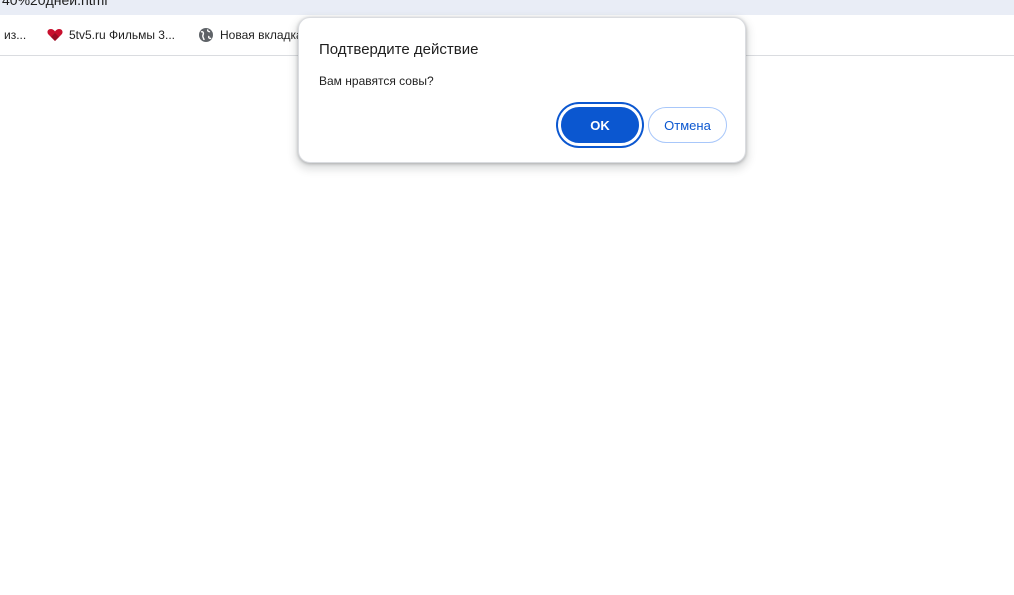 The height and width of the screenshot is (595, 1014). I want to click on ok-button: OK, so click(600, 125).